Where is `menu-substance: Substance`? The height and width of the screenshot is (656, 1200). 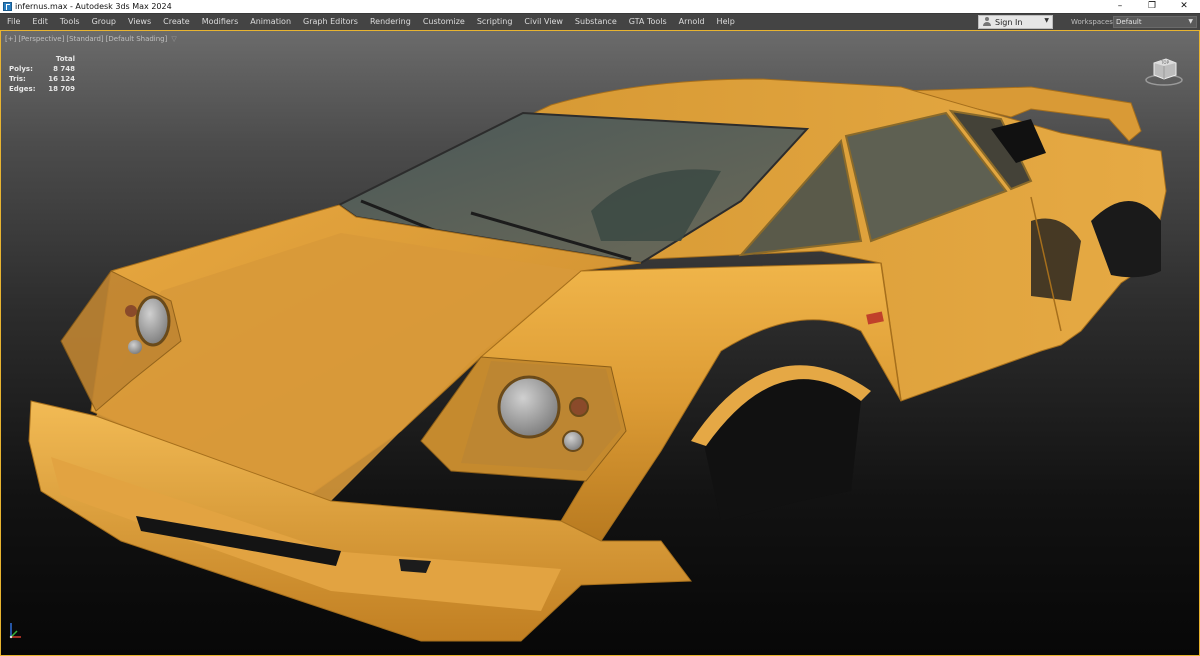
menu-substance: Substance is located at coordinates (596, 22).